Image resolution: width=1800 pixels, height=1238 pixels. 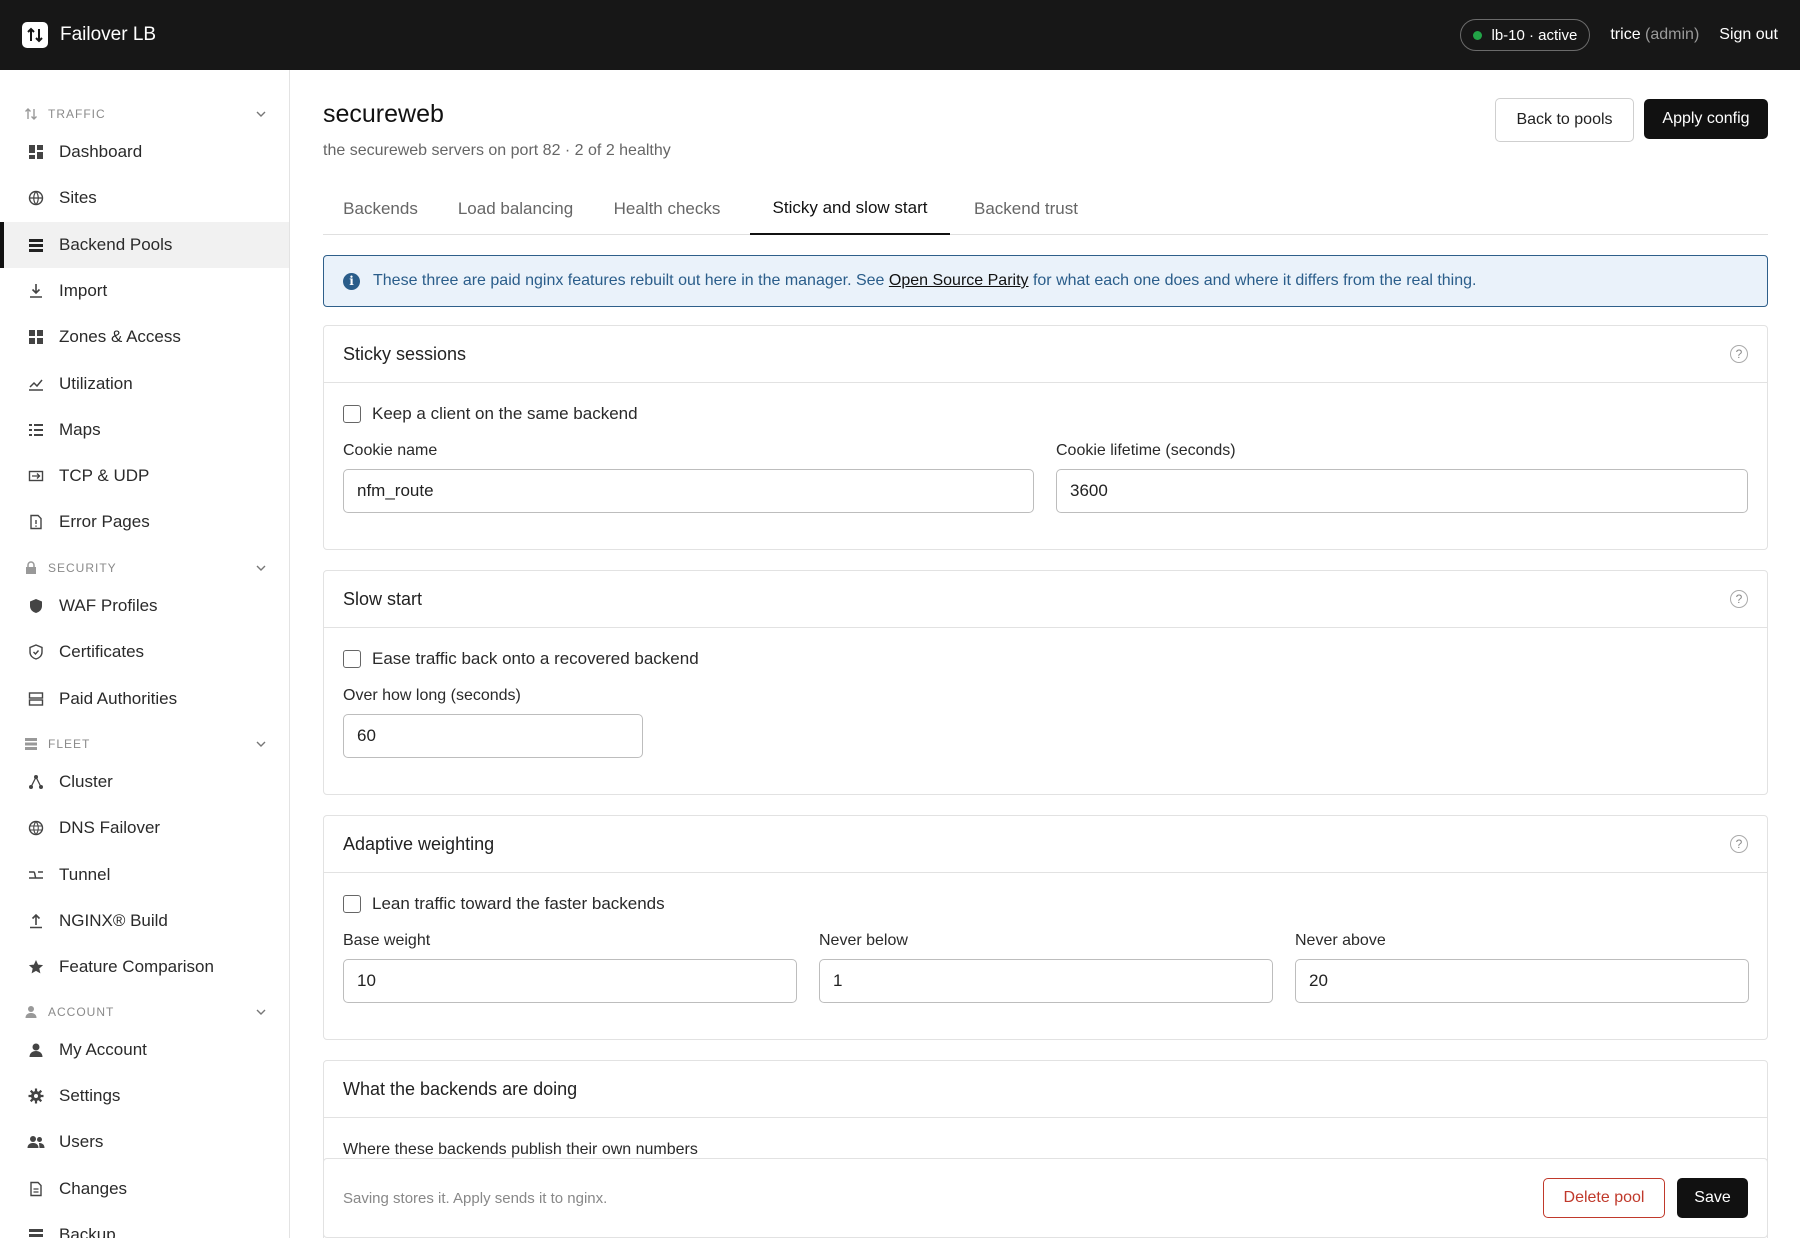 I want to click on adaptive-enable-row: Lean traffic toward the faster backends, so click(x=504, y=904).